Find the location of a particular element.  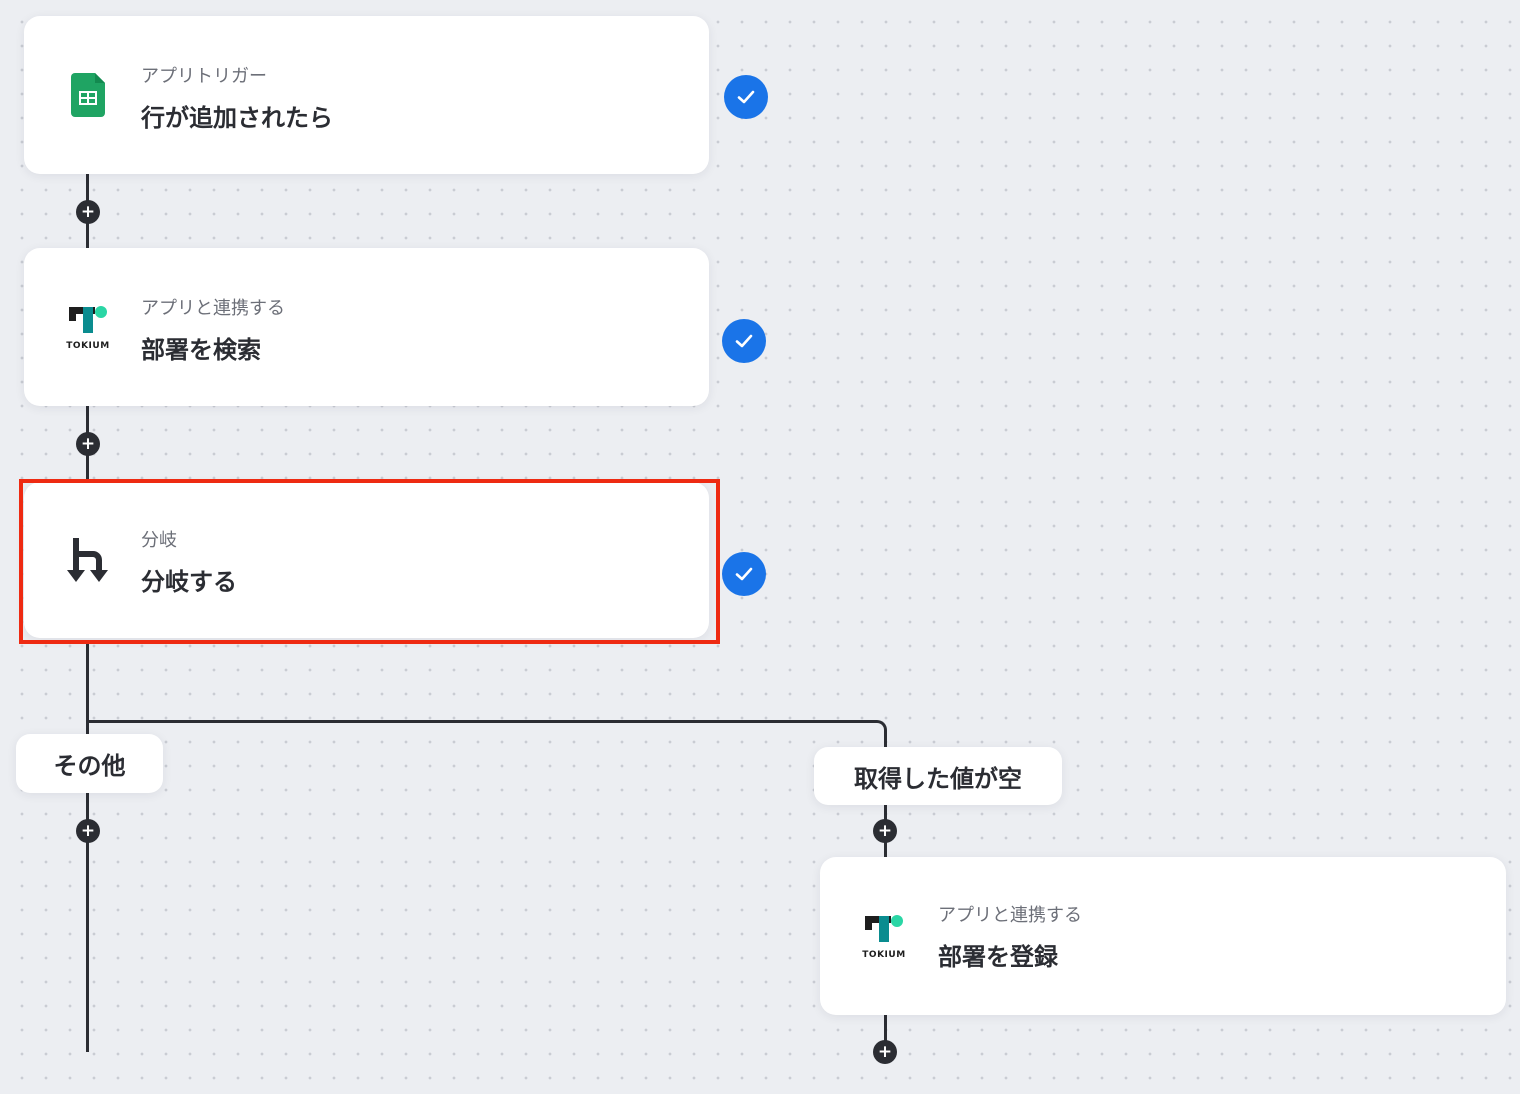

flow-step-card-register: TOKIUM アプリと連携する 部署を登録 is located at coordinates (1163, 936).